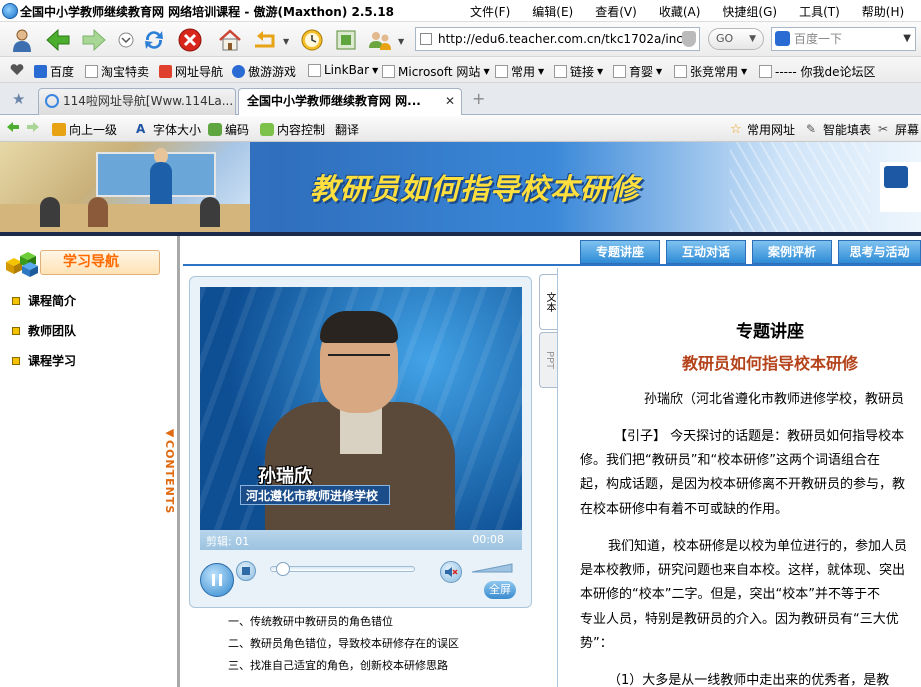 The width and height of the screenshot is (921, 687). I want to click on nav-header-label: 学习导航, so click(100, 262).